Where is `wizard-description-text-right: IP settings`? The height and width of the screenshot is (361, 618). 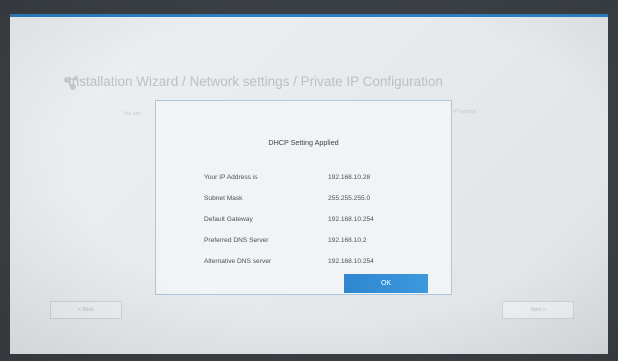 wizard-description-text-right: IP settings is located at coordinates (465, 112).